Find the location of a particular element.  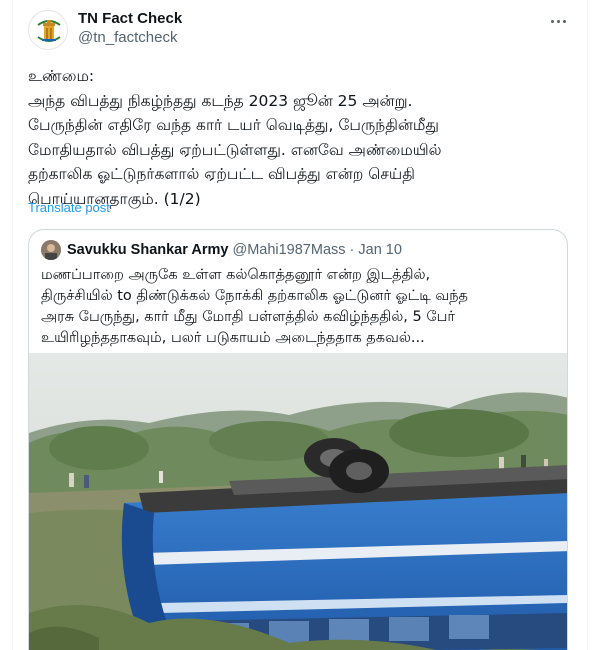

author-handle: @tn_factcheck is located at coordinates (130, 38).